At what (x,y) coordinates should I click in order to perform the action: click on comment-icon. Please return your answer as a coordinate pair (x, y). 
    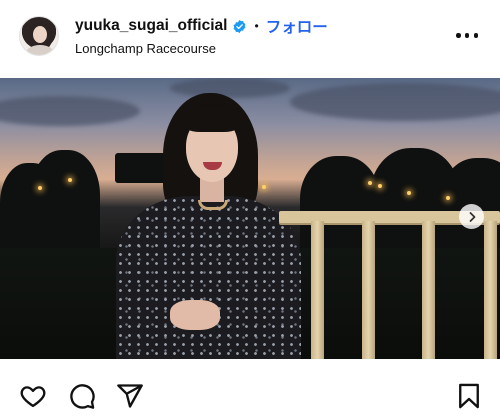
    Looking at the image, I should click on (82, 396).